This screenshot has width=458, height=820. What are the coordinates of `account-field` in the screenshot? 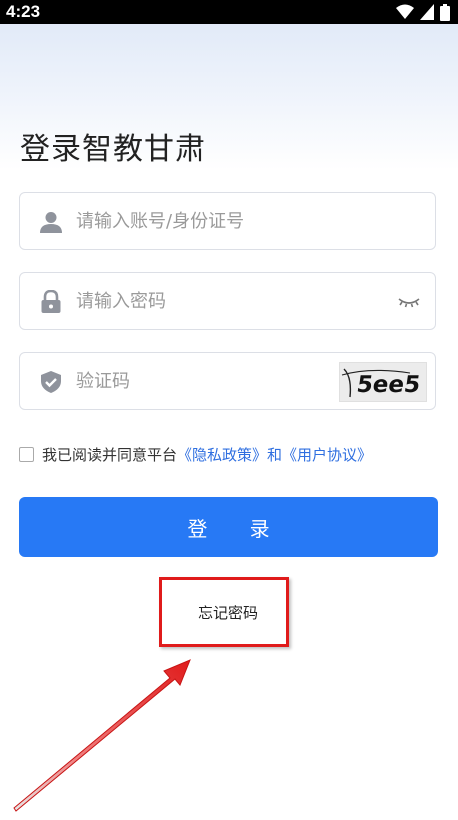 It's located at (227, 221).